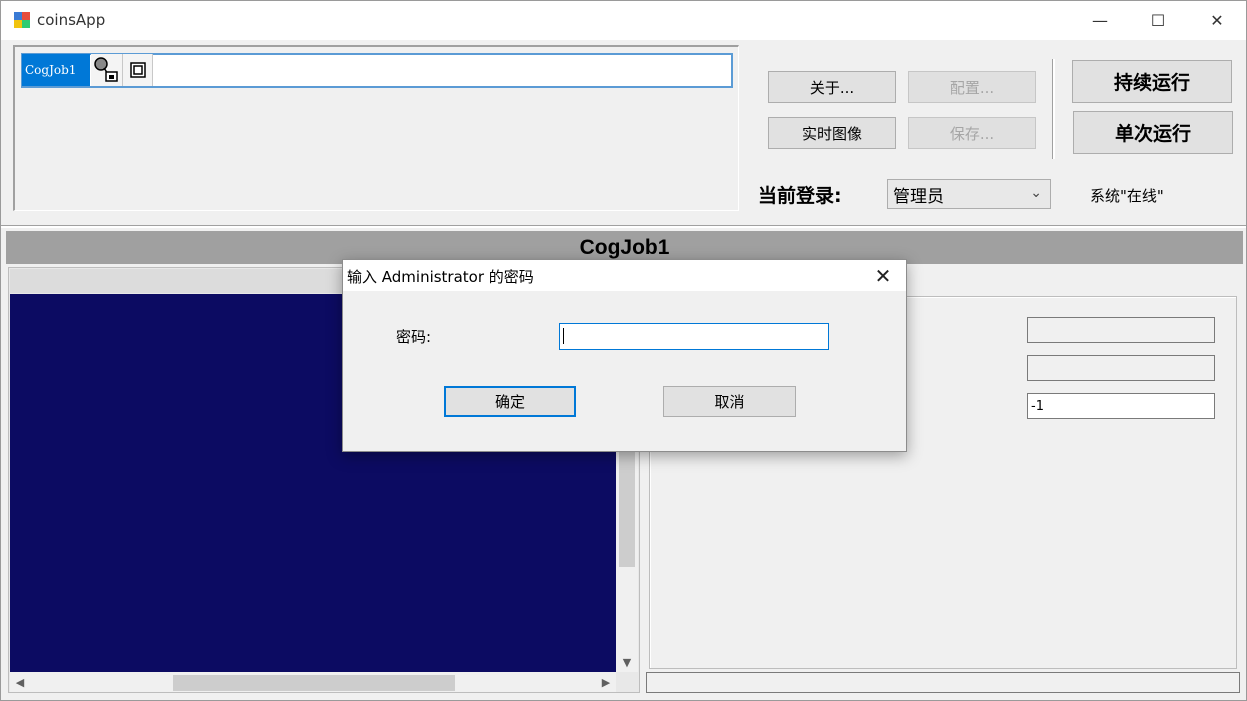  What do you see at coordinates (1152, 81) in the screenshot?
I see `continuous-run-button: 持续运行` at bounding box center [1152, 81].